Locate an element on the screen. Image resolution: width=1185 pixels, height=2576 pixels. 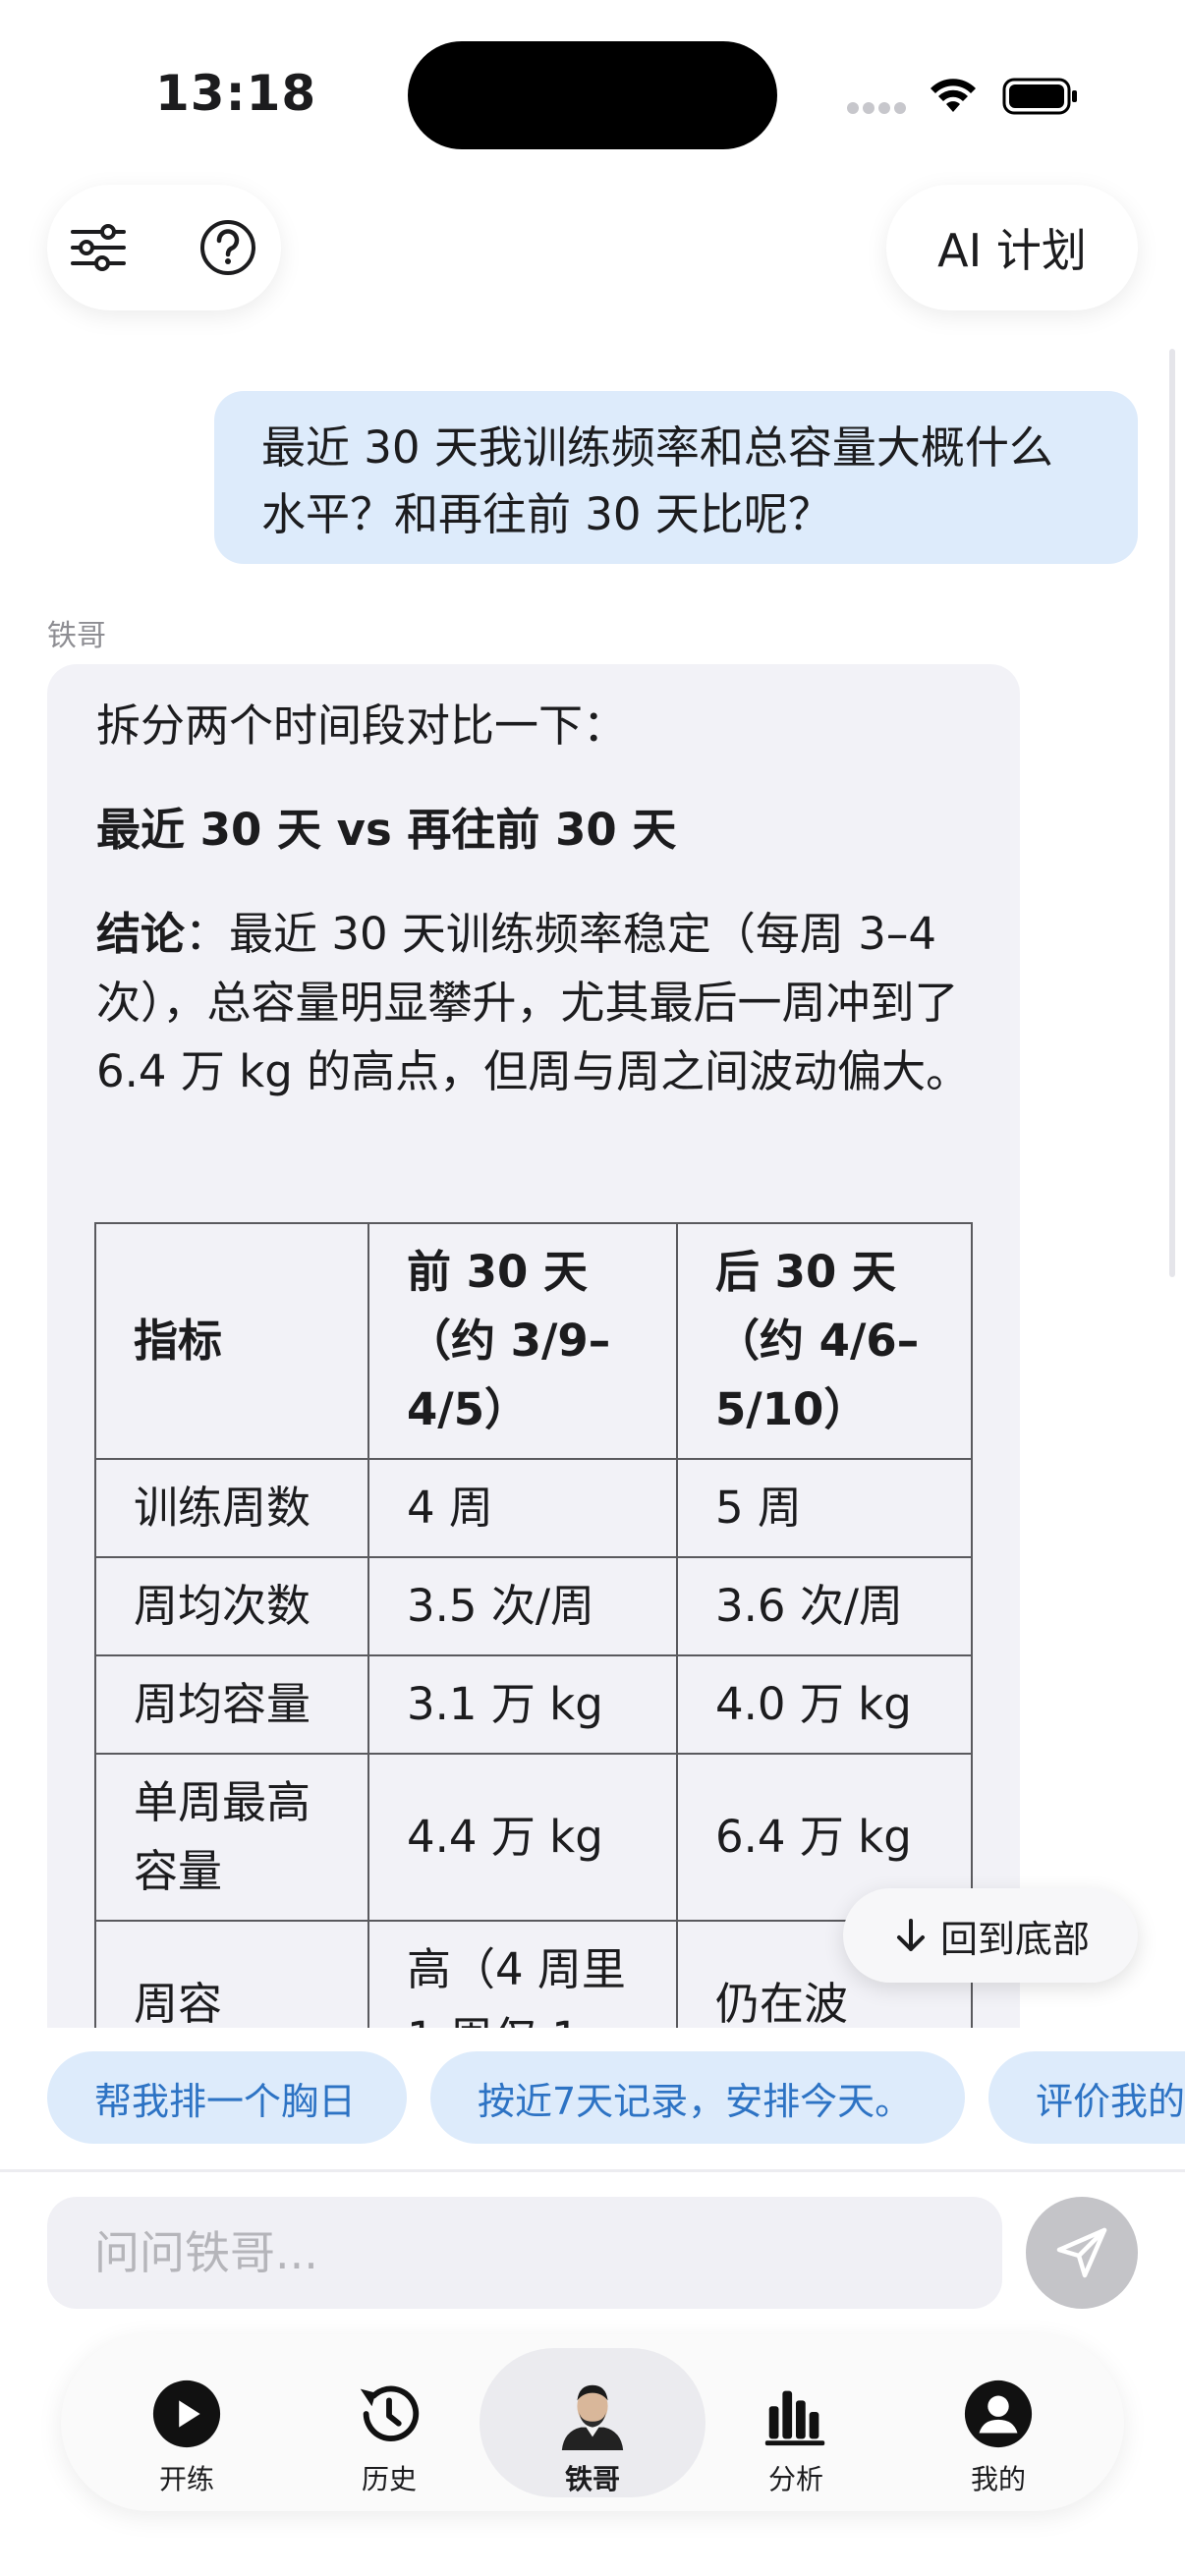
table-row: 周容 高（4 周里 1 周仅 1 仍在波 is located at coordinates (534, 1975).